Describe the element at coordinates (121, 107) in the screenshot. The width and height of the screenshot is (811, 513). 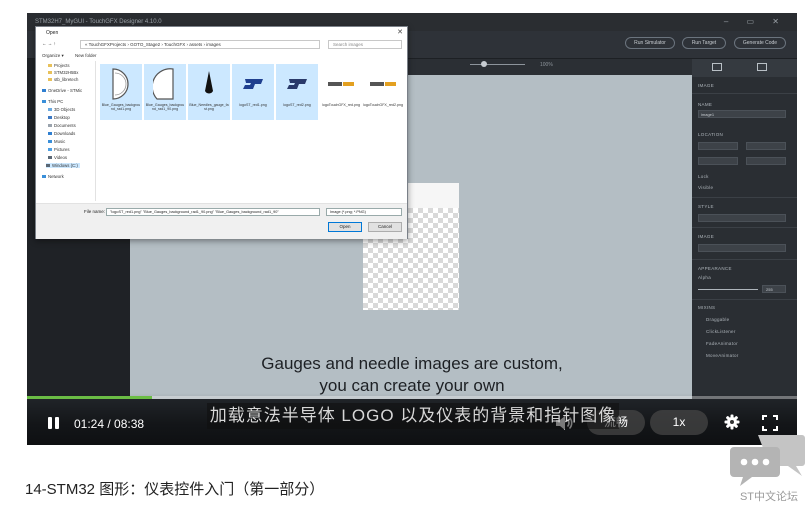
I see `file-name: Blue_Gauges_background_rad1.png` at that location.